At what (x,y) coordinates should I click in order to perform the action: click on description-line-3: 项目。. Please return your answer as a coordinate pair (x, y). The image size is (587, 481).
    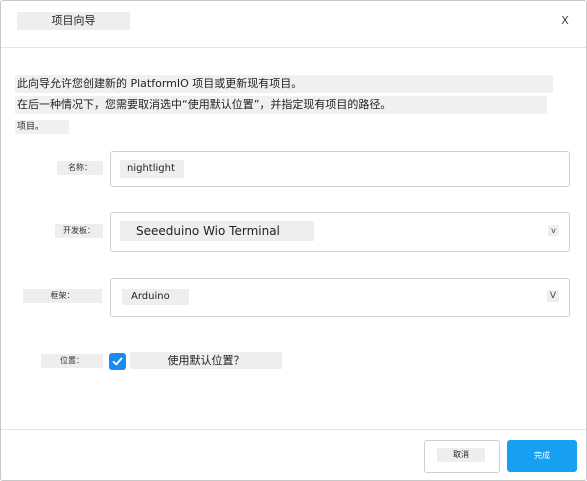
    Looking at the image, I should click on (42, 127).